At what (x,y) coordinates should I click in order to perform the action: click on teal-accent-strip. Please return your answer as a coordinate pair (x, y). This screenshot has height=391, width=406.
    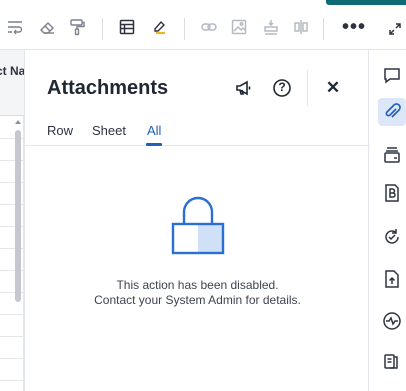
    Looking at the image, I should click on (366, 2).